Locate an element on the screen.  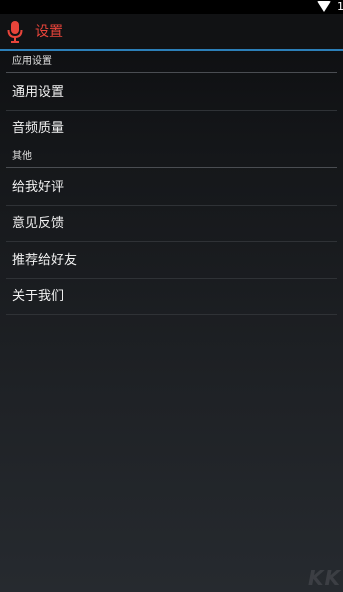
watermark: KK is located at coordinates (324, 578).